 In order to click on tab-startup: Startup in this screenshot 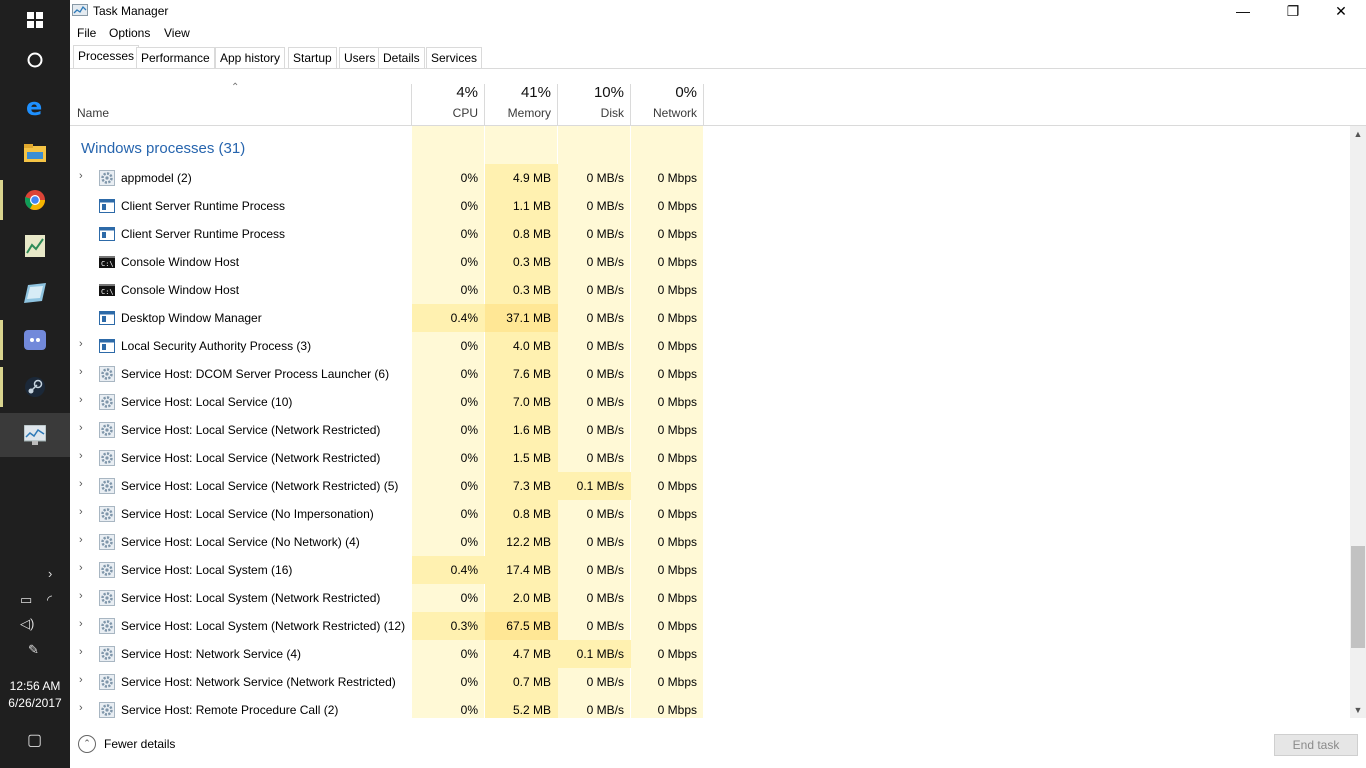, I will do `click(312, 57)`.